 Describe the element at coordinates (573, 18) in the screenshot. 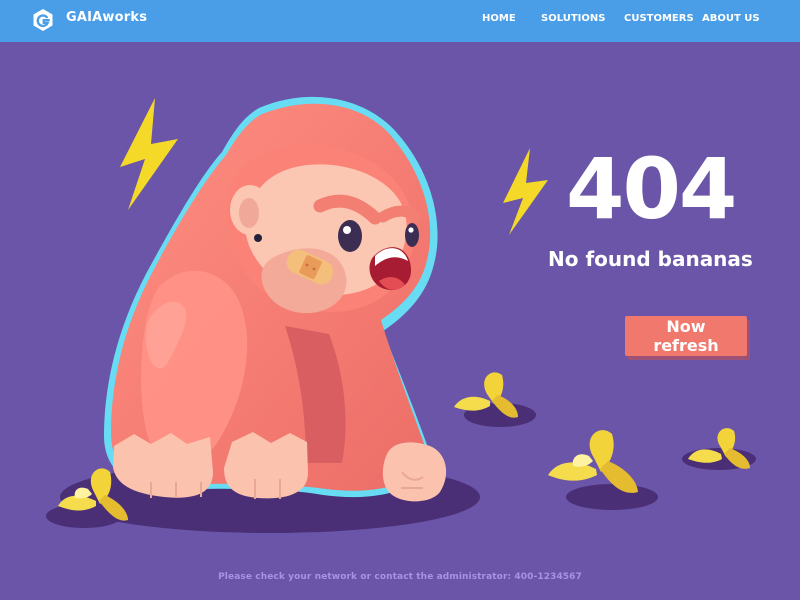

I see `nav-solutions: SOLUTIONS` at that location.